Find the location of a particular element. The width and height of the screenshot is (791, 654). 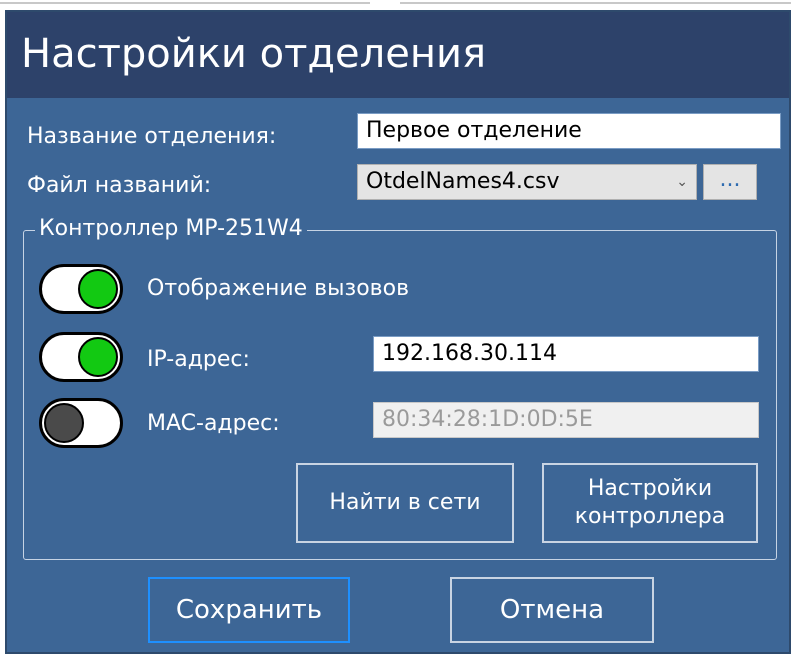

names-file-value: OtdelNames4.csv is located at coordinates (463, 181).